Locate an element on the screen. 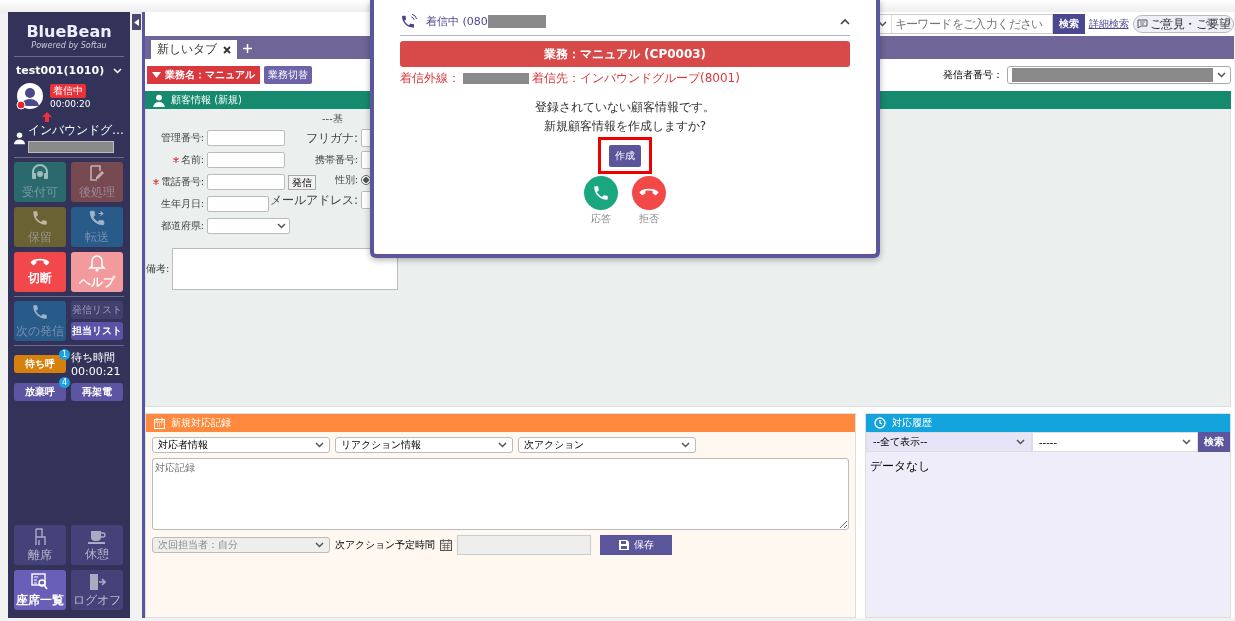 This screenshot has height=621, width=1235. answer-button is located at coordinates (601, 193).